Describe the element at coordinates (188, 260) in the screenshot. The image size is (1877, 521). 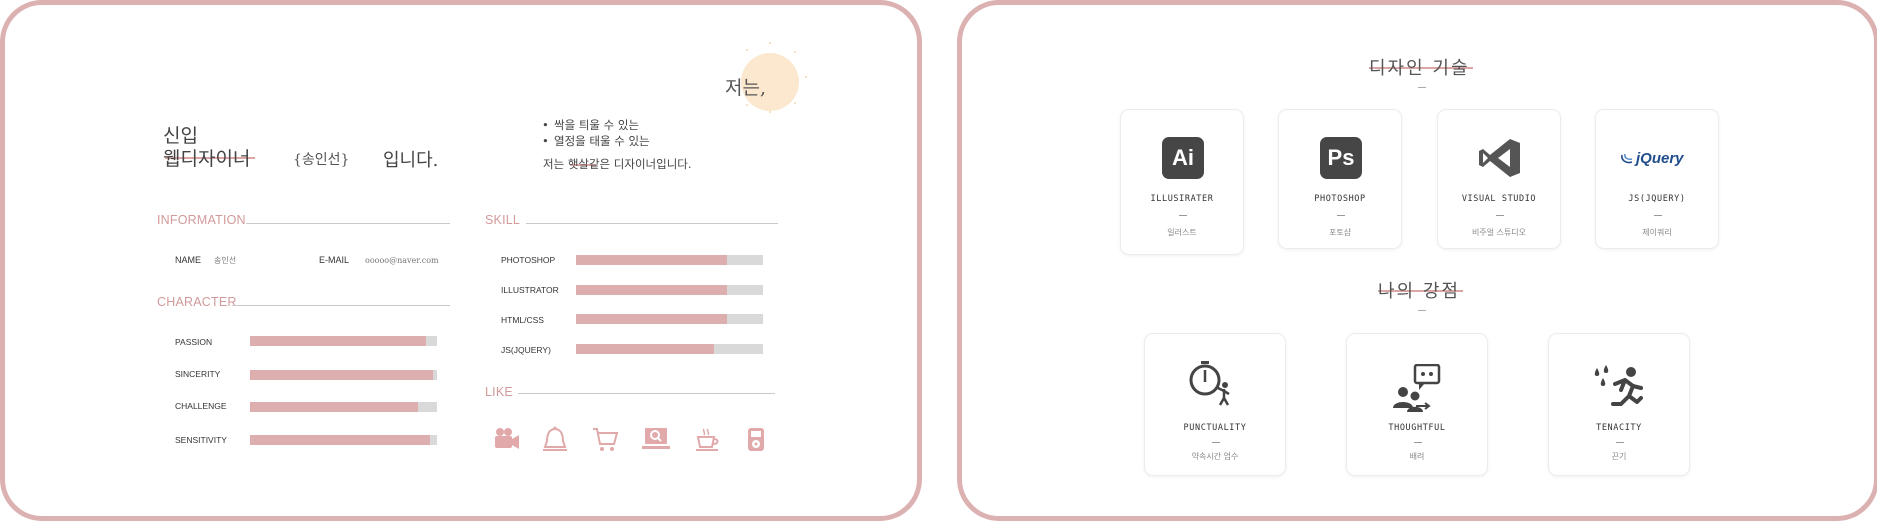
I see `name-key: NAME` at that location.